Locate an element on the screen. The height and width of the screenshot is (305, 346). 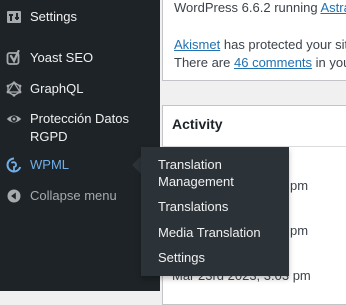
submenu-item-media-translation: Media Translation is located at coordinates (219, 232).